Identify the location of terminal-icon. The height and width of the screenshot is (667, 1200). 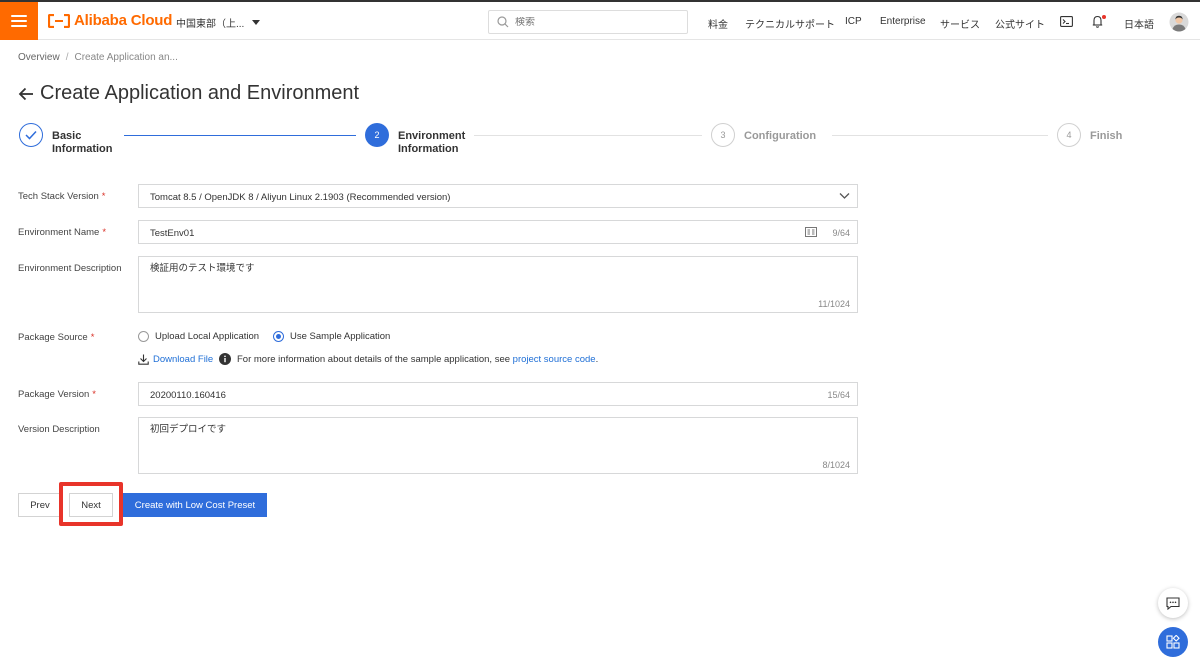
(1066, 21).